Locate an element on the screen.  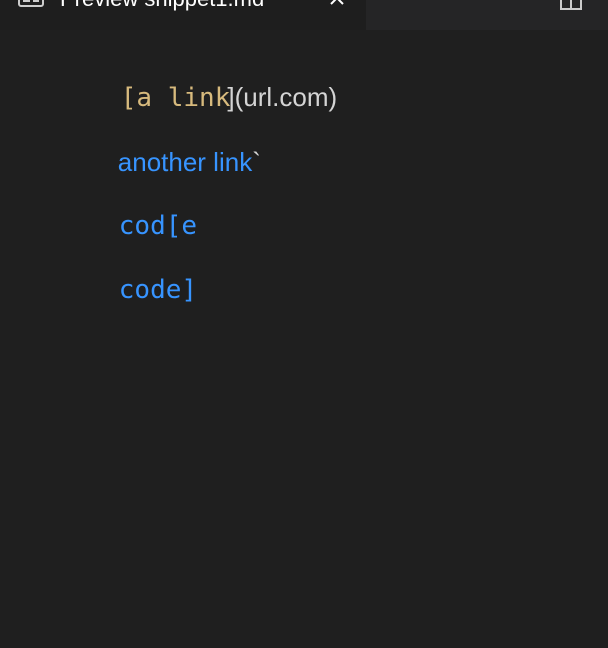
preview-line-4: code] is located at coordinates (148, 290).